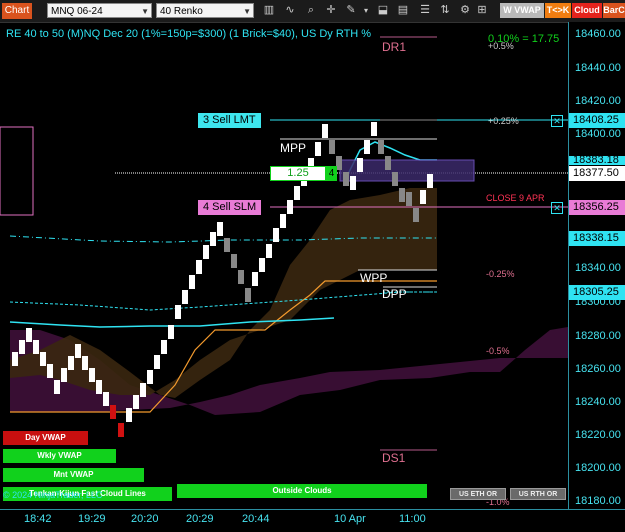 This screenshot has width=625, height=532. I want to click on vwap-band-lower, so click(223, 301).